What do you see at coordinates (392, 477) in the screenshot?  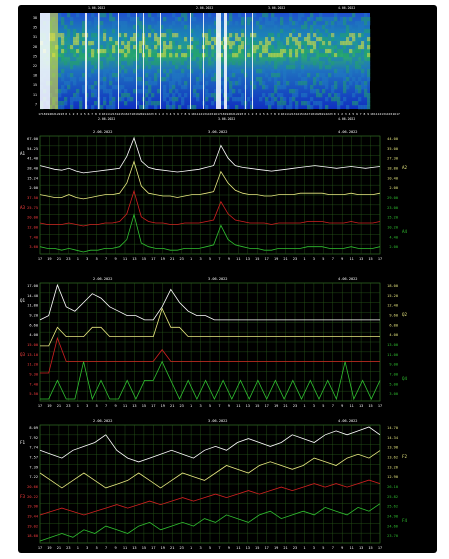 I see `right-axis-tick: 12.90` at bounding box center [392, 477].